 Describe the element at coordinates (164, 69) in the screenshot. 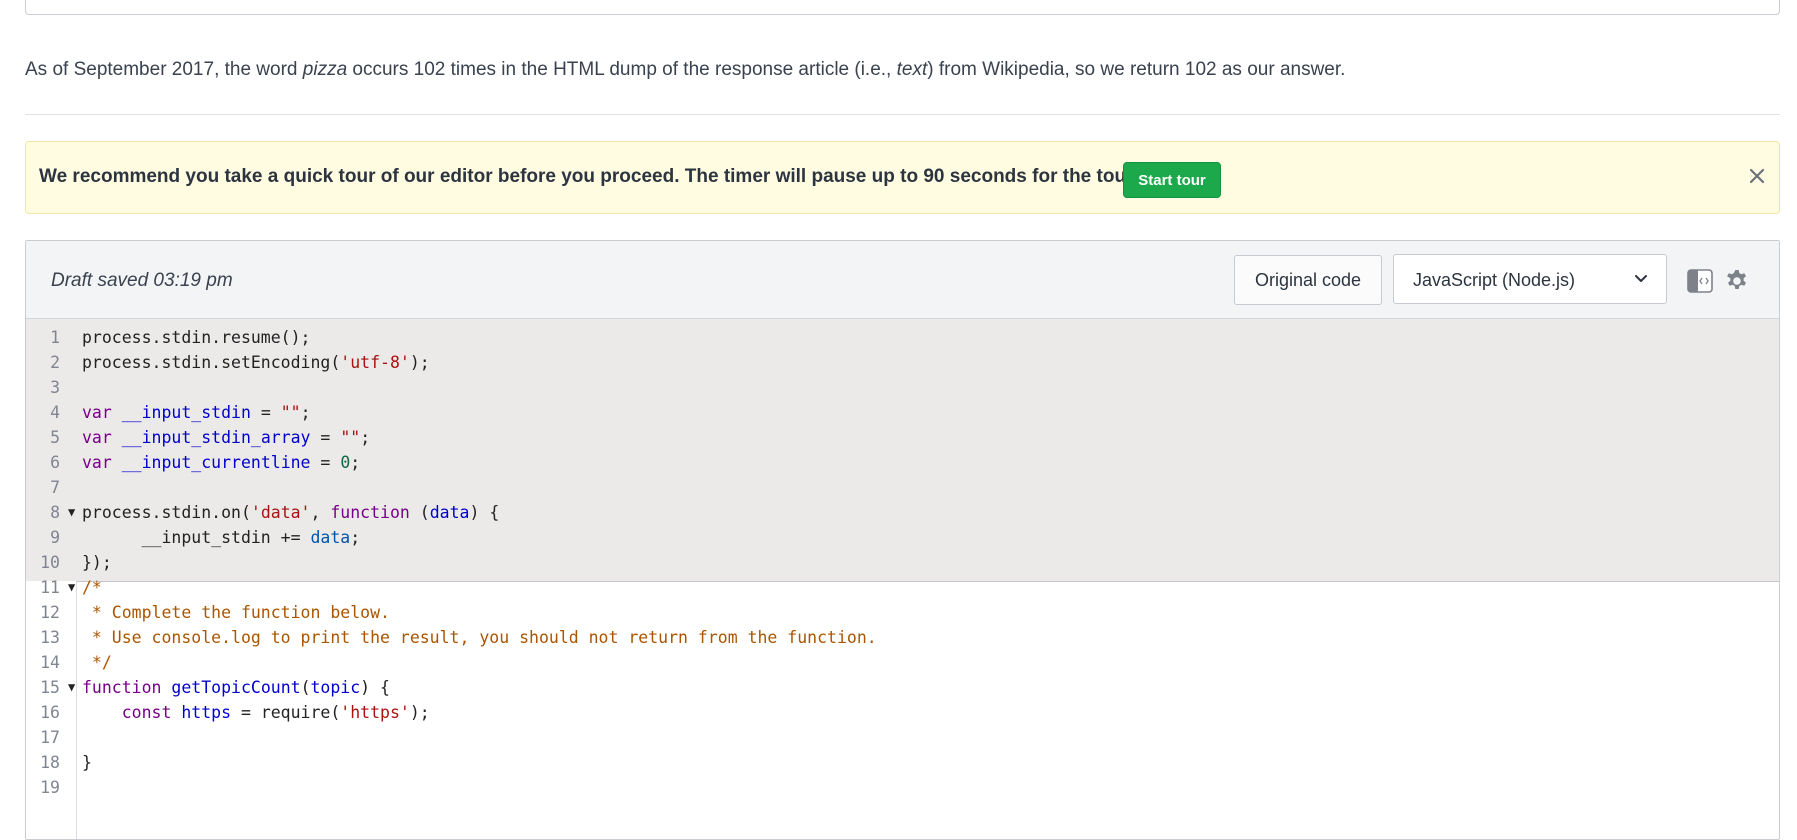

I see `explanation-text: As of September 2017, the word` at that location.